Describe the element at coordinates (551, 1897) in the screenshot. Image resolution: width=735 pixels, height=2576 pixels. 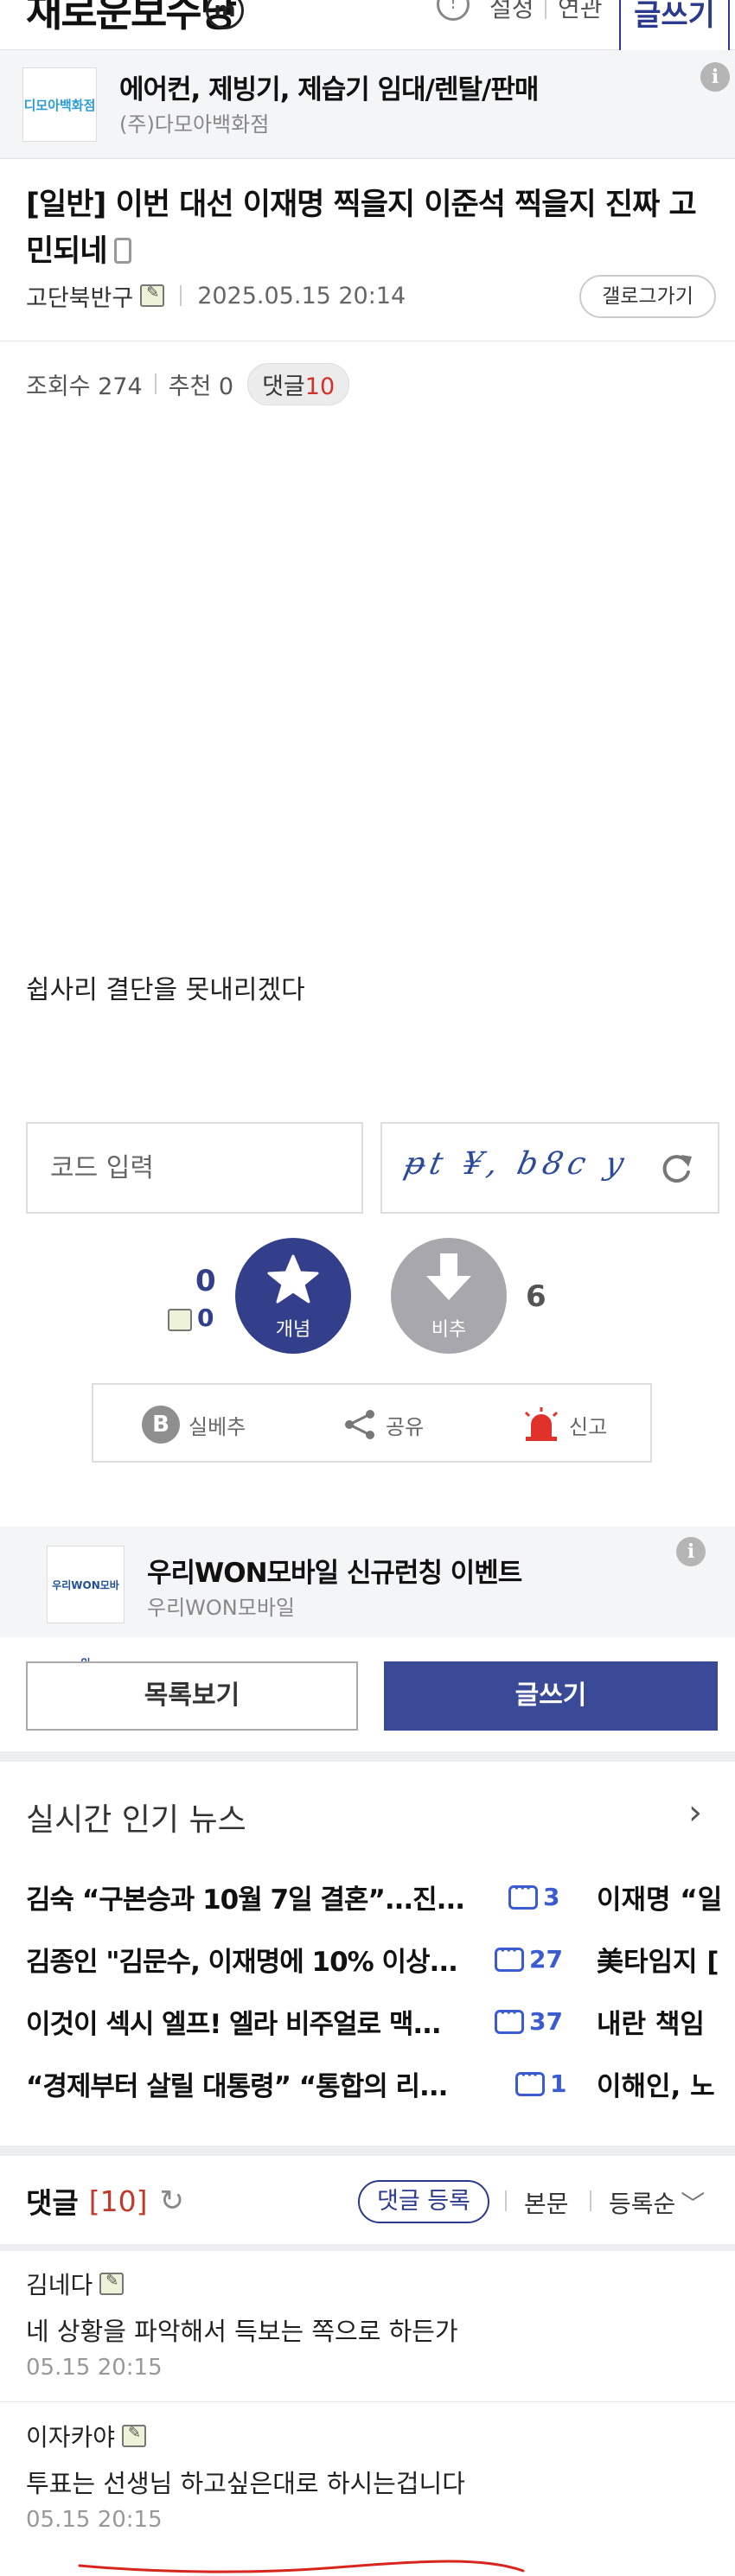
I see `news-count-value: 3` at that location.